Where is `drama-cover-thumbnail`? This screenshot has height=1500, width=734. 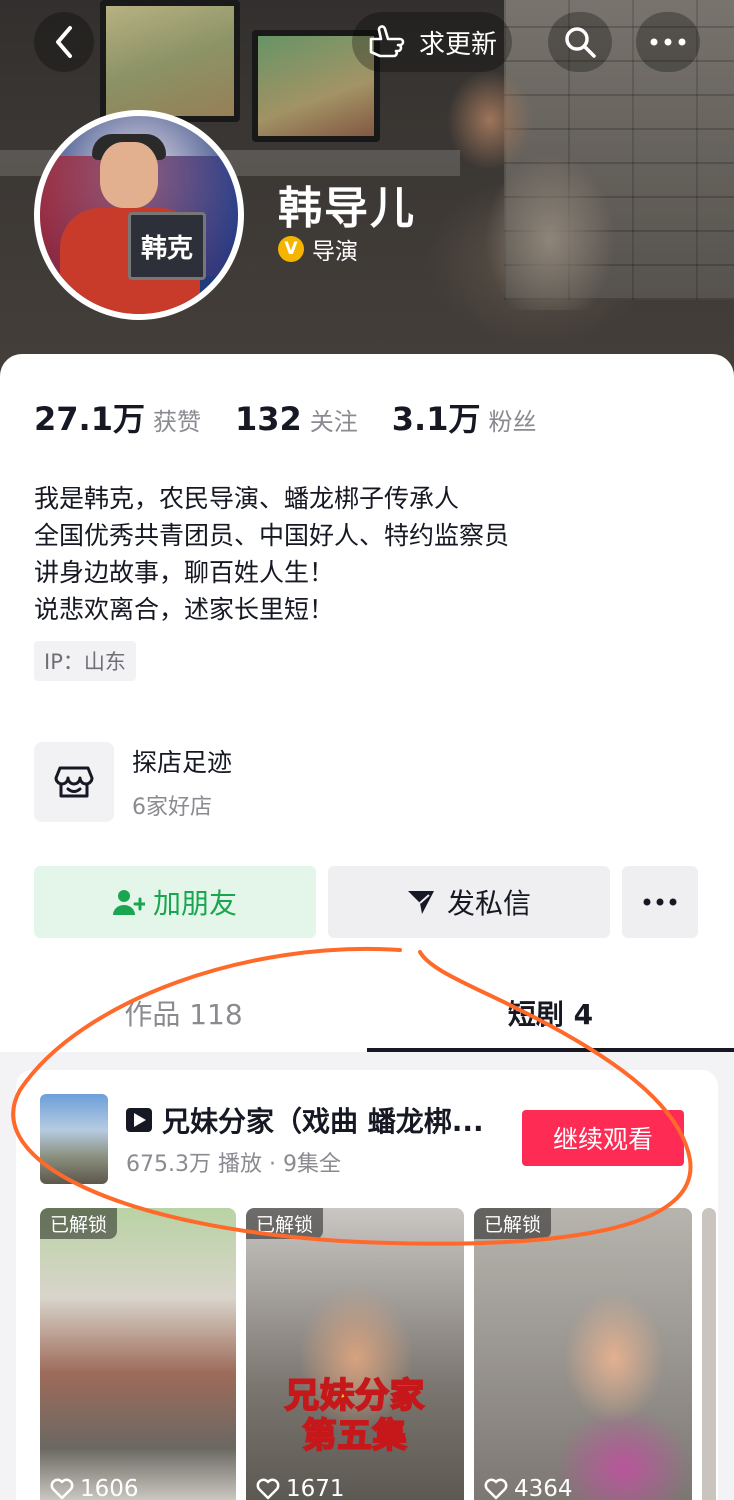 drama-cover-thumbnail is located at coordinates (74, 1139).